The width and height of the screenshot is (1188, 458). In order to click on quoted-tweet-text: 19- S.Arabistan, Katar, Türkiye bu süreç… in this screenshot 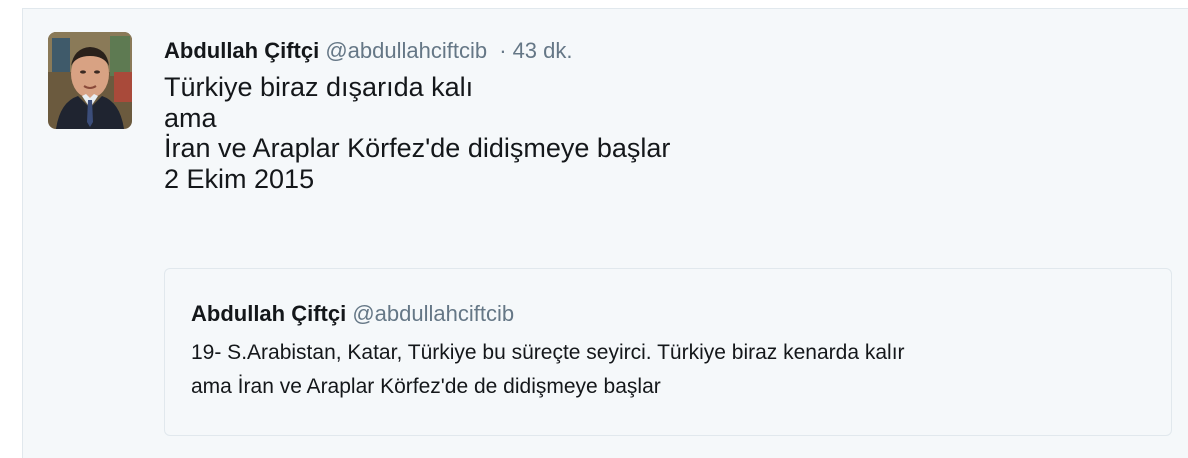, I will do `click(548, 370)`.